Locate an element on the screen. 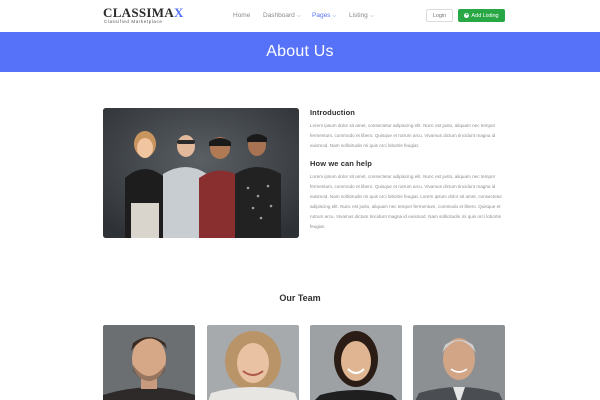  add-listing-button: + Add Listing is located at coordinates (481, 15).